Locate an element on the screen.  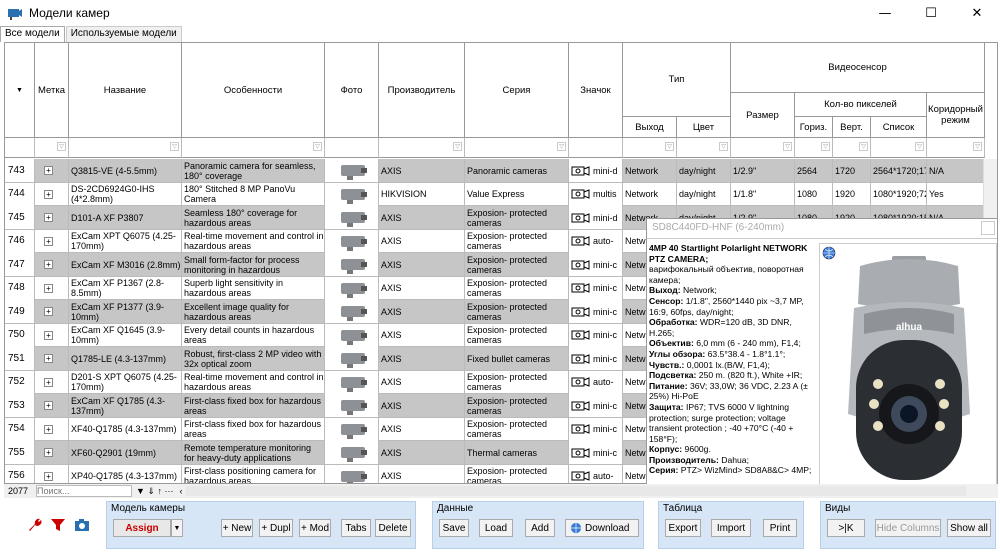
first-view-button: >|K is located at coordinates (846, 528).